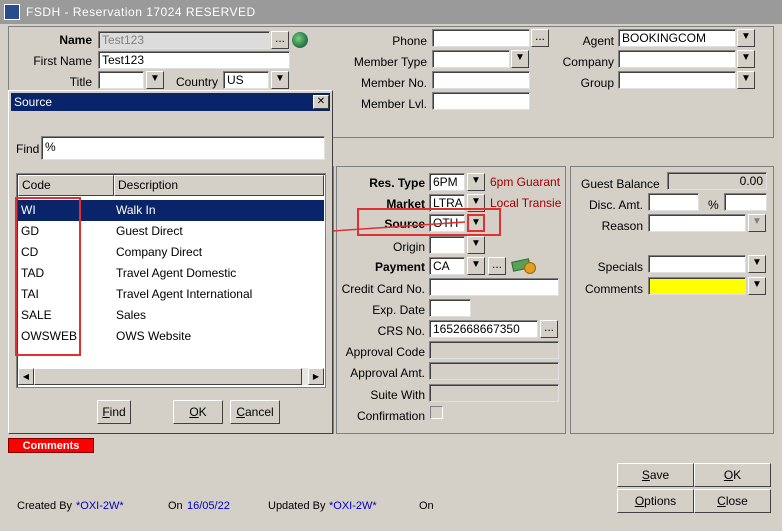  What do you see at coordinates (297, 506) in the screenshot?
I see `updated-by-label: Updated By` at bounding box center [297, 506].